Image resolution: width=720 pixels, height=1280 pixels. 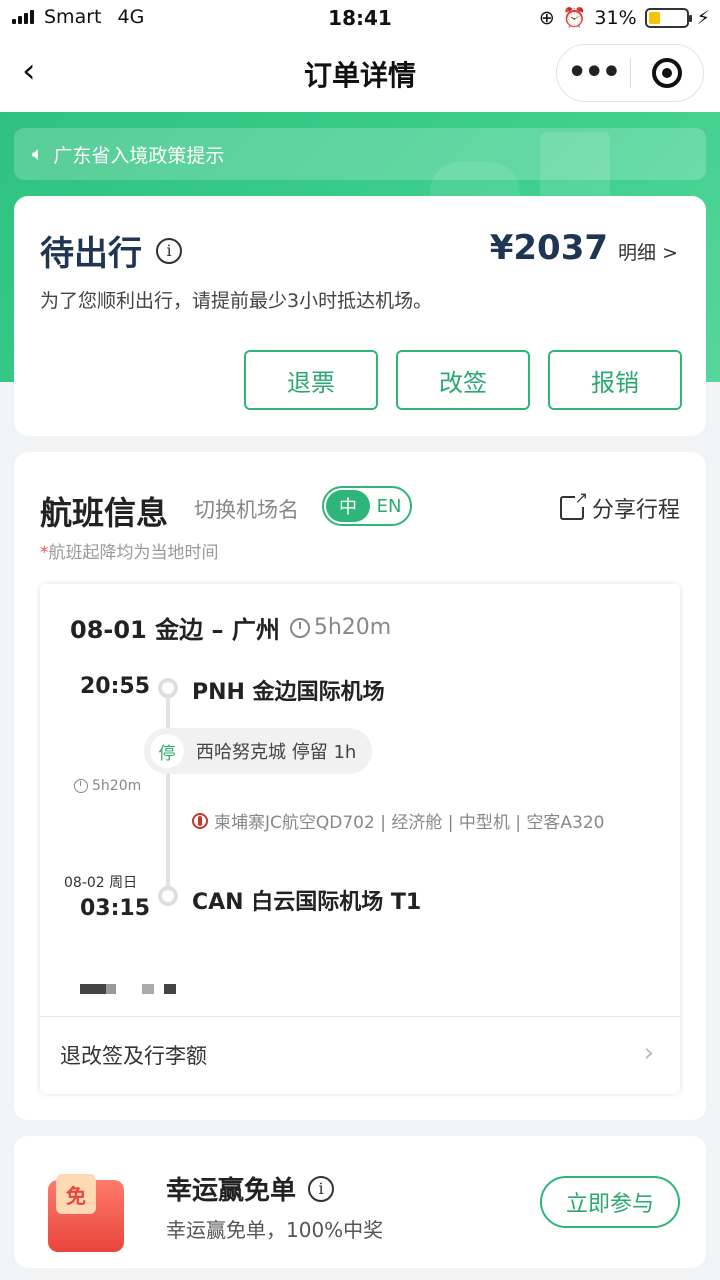 What do you see at coordinates (703, 17) in the screenshot?
I see `charging-icon: ⚡` at bounding box center [703, 17].